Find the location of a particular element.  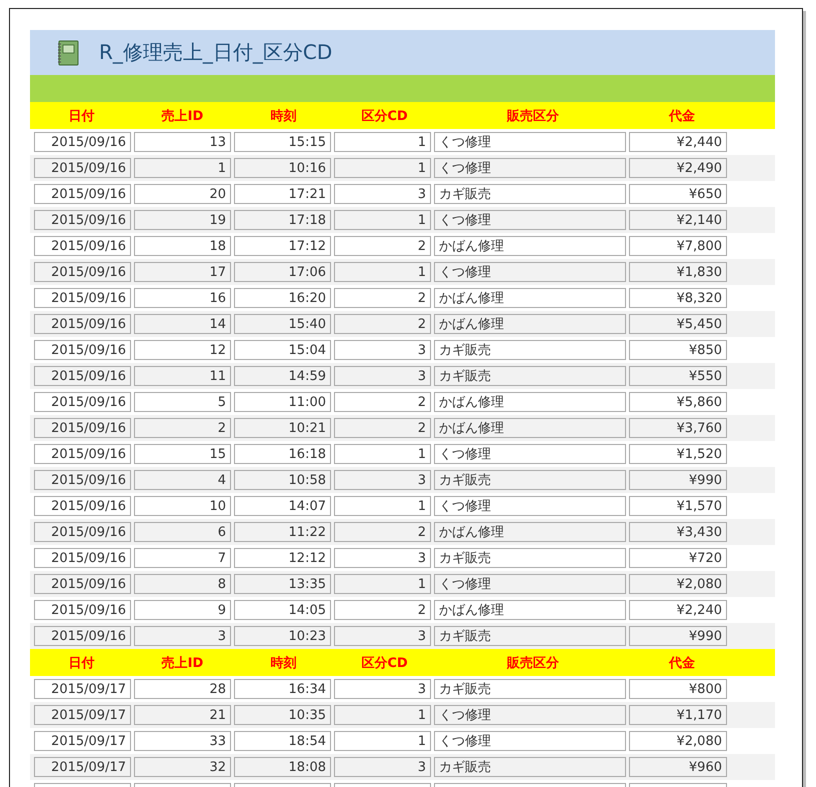

table-cell: 18:54 is located at coordinates (282, 741).